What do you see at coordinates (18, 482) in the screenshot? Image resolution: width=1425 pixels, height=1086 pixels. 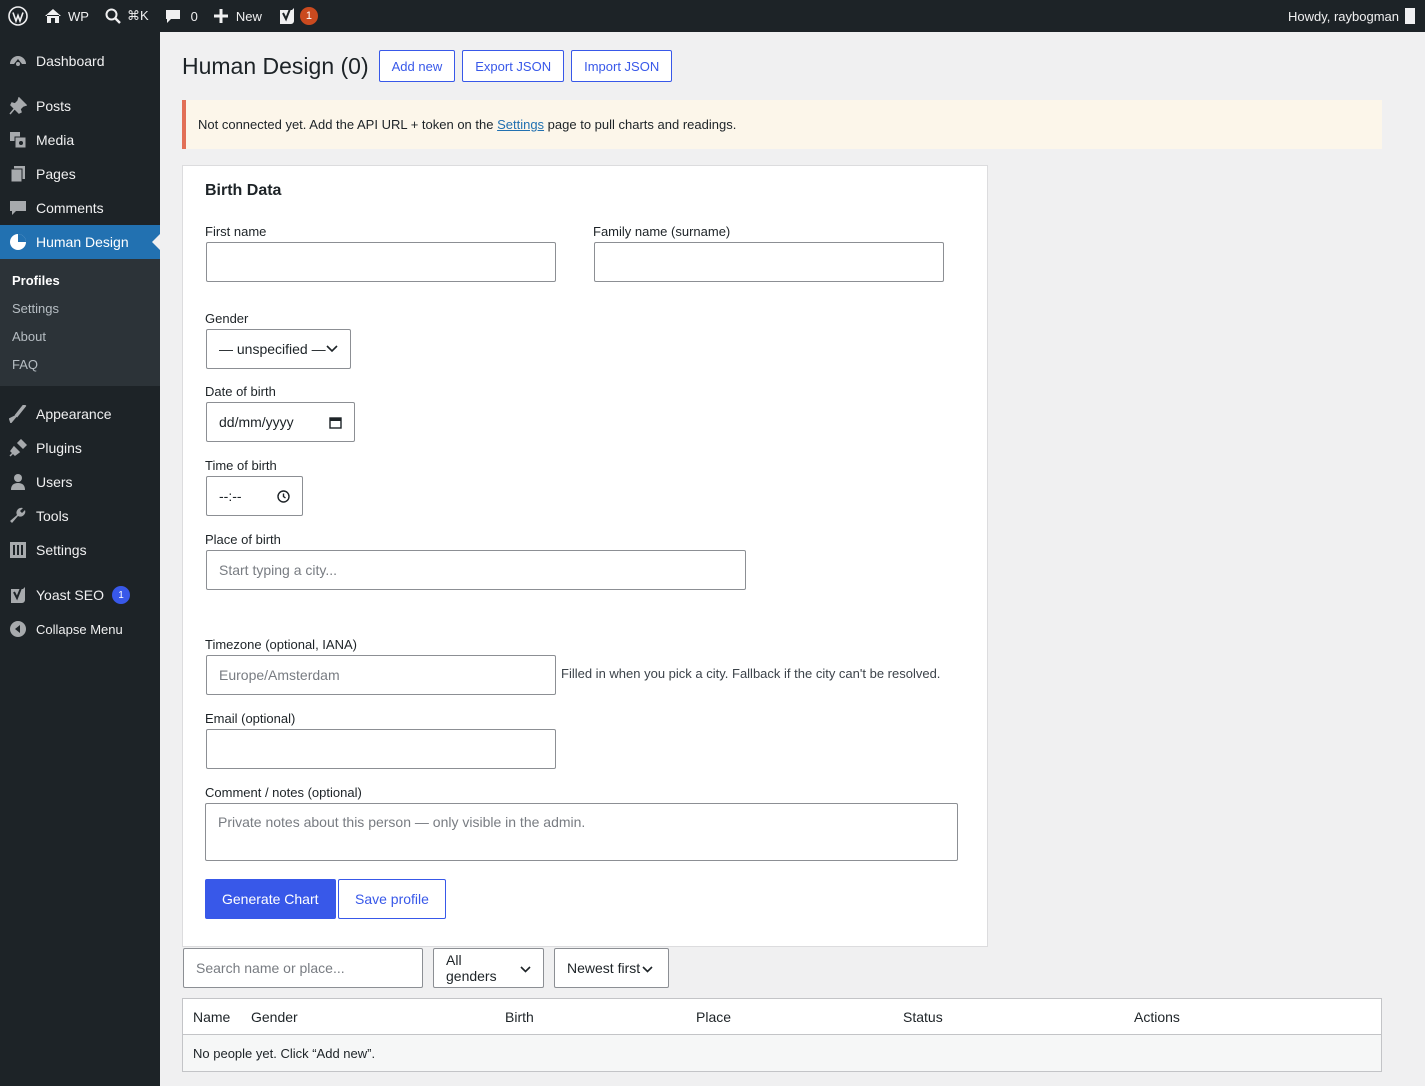 I see `user-icon` at bounding box center [18, 482].